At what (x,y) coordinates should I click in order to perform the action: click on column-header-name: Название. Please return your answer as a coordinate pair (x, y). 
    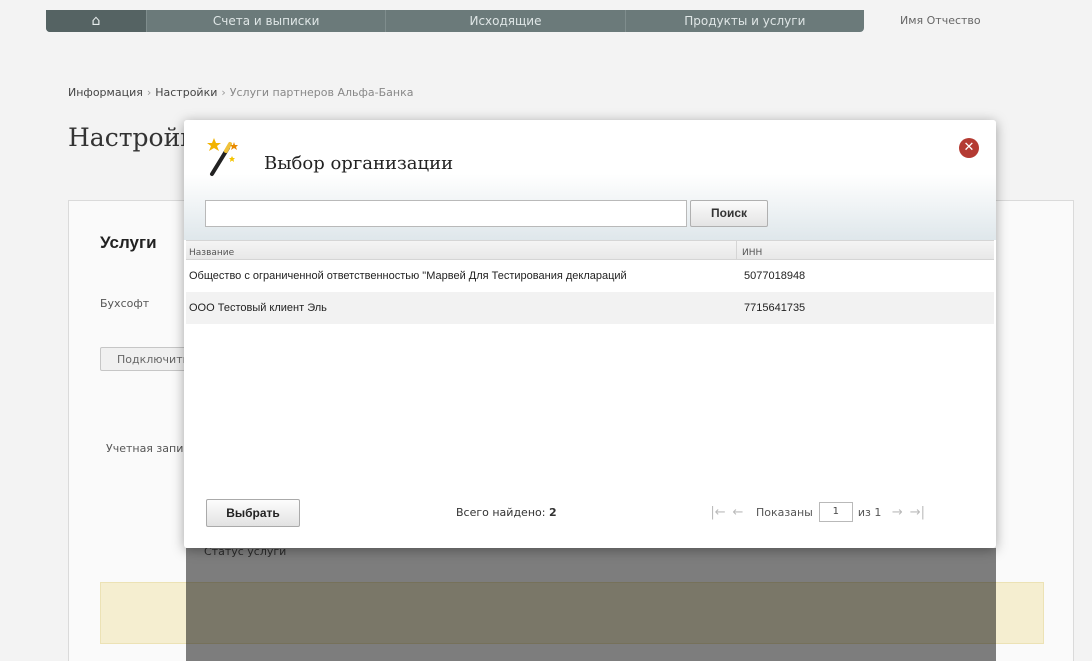
    Looking at the image, I should click on (461, 250).